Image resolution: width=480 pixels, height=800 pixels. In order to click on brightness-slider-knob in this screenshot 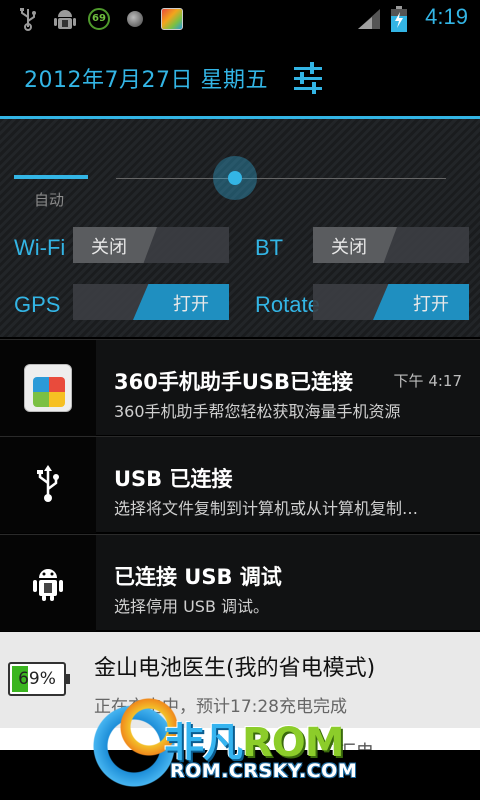, I will do `click(234, 178)`.